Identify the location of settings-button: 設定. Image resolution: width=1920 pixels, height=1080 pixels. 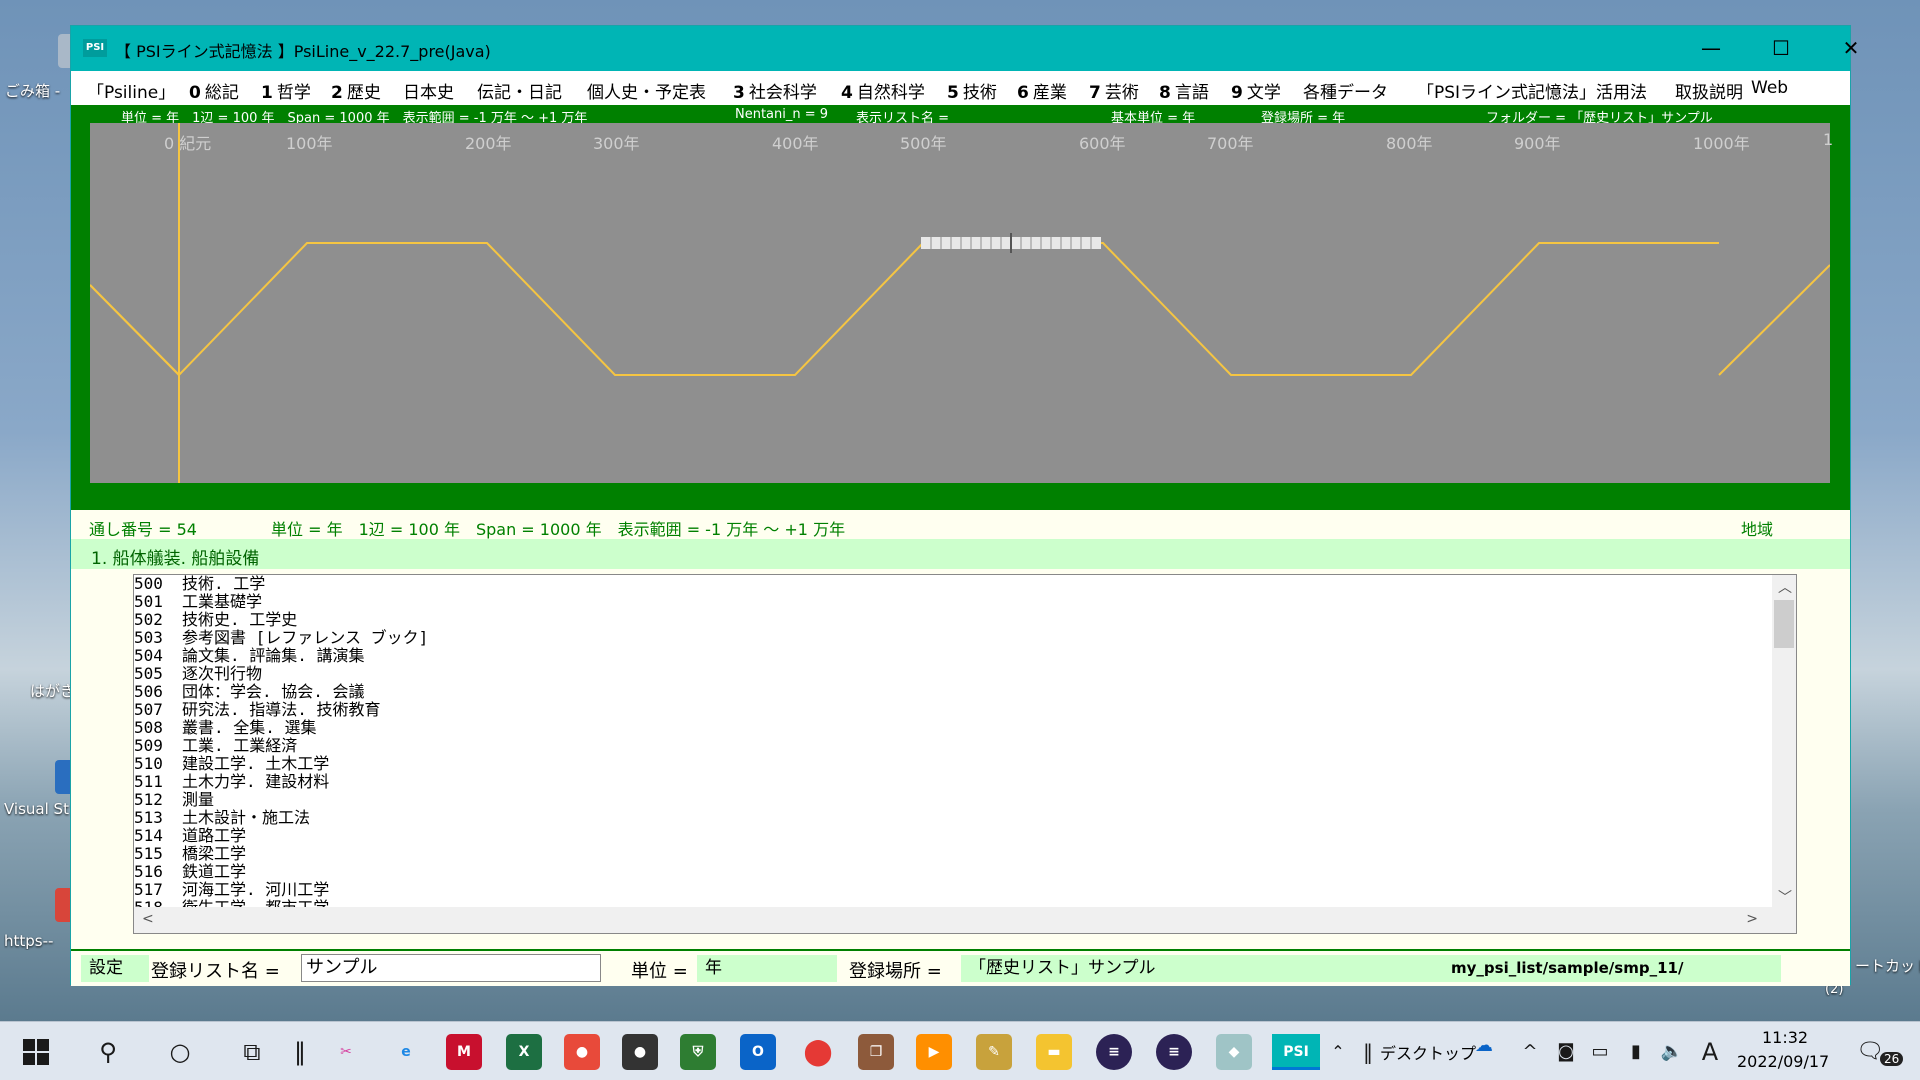
(115, 968).